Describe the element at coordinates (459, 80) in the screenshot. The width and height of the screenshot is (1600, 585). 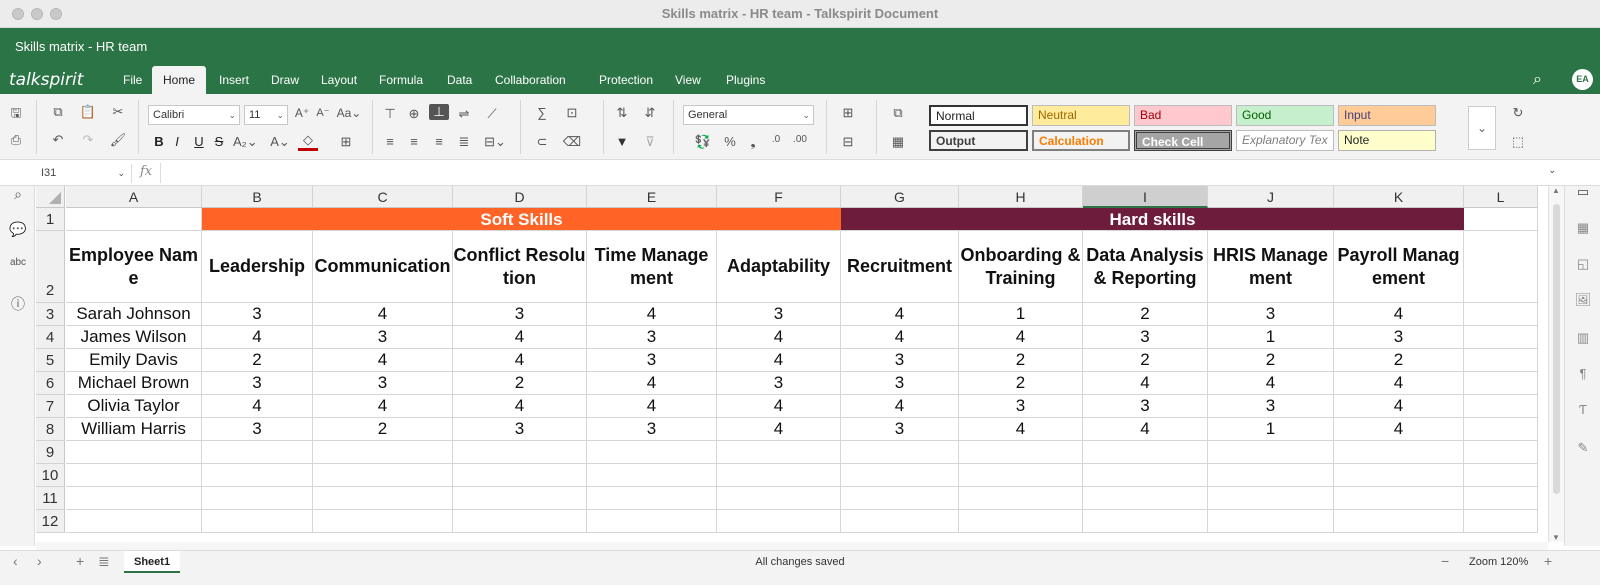
I see `tab-data: Data` at that location.